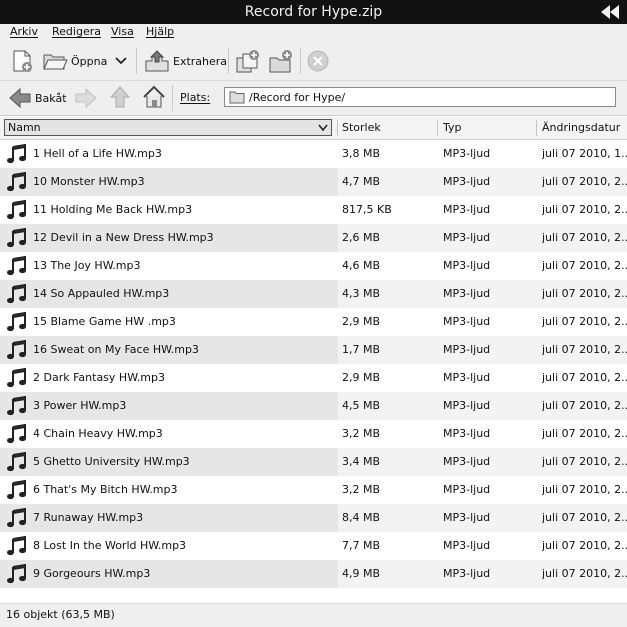 This screenshot has width=627, height=627. What do you see at coordinates (20, 98) in the screenshot?
I see `arrow-left-icon` at bounding box center [20, 98].